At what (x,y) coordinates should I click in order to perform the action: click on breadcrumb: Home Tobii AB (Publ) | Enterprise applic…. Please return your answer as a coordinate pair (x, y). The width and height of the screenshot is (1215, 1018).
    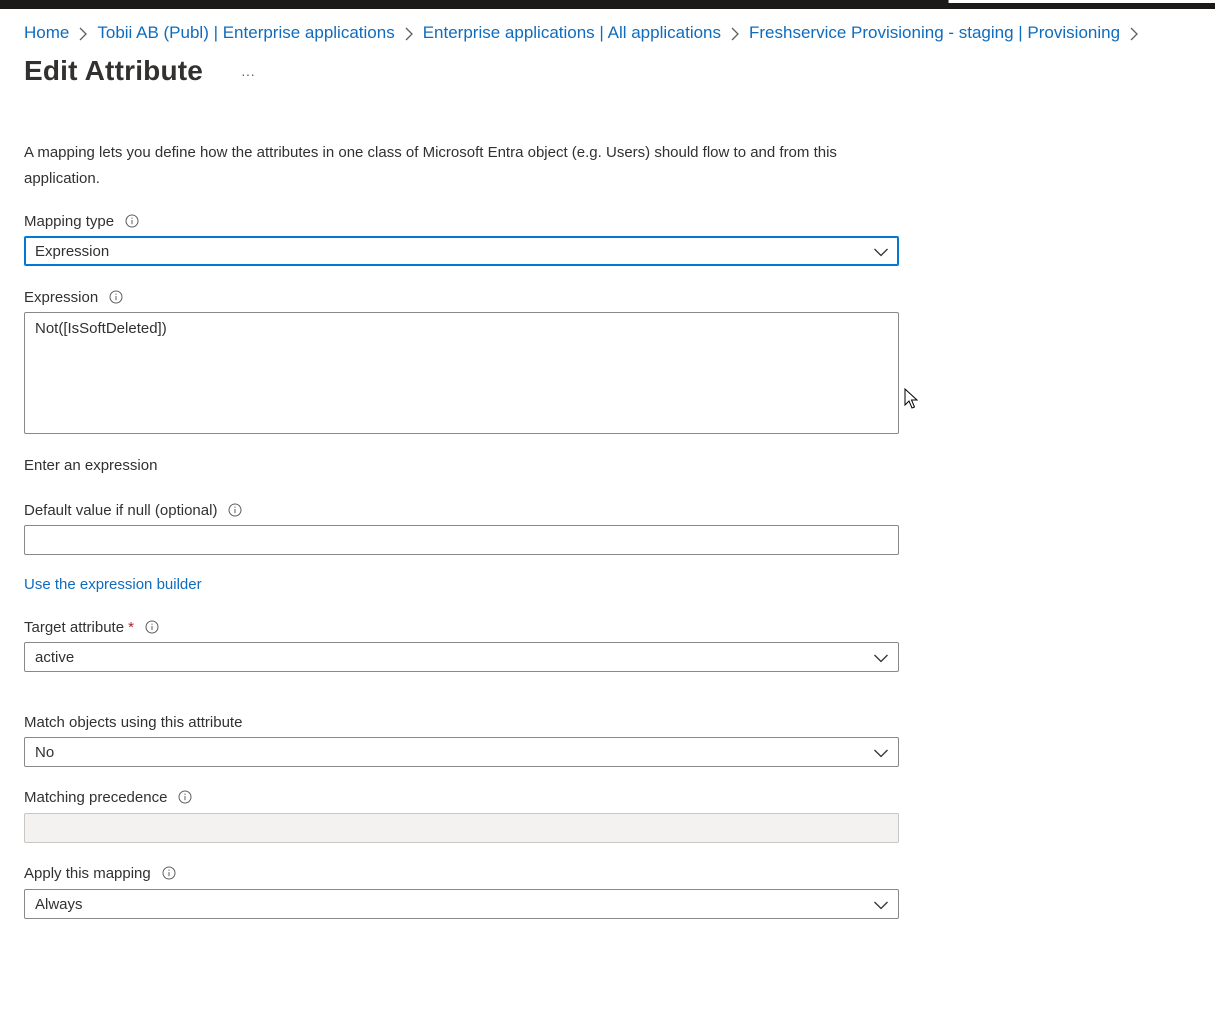
    Looking at the image, I should click on (586, 33).